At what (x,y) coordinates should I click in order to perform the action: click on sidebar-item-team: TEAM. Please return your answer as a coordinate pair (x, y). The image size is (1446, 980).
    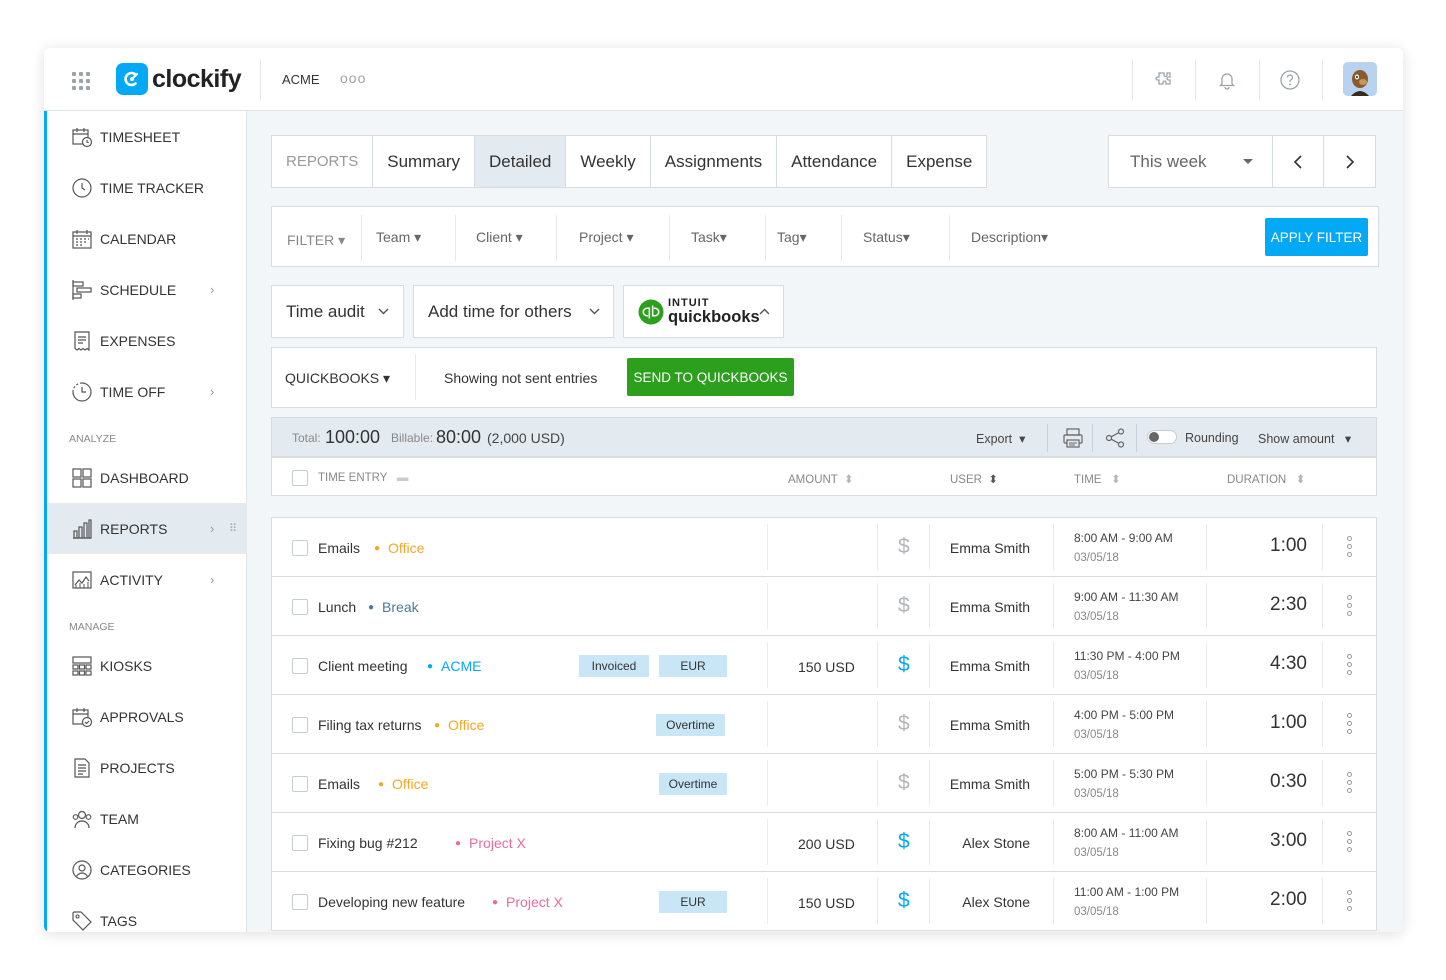
    Looking at the image, I should click on (147, 818).